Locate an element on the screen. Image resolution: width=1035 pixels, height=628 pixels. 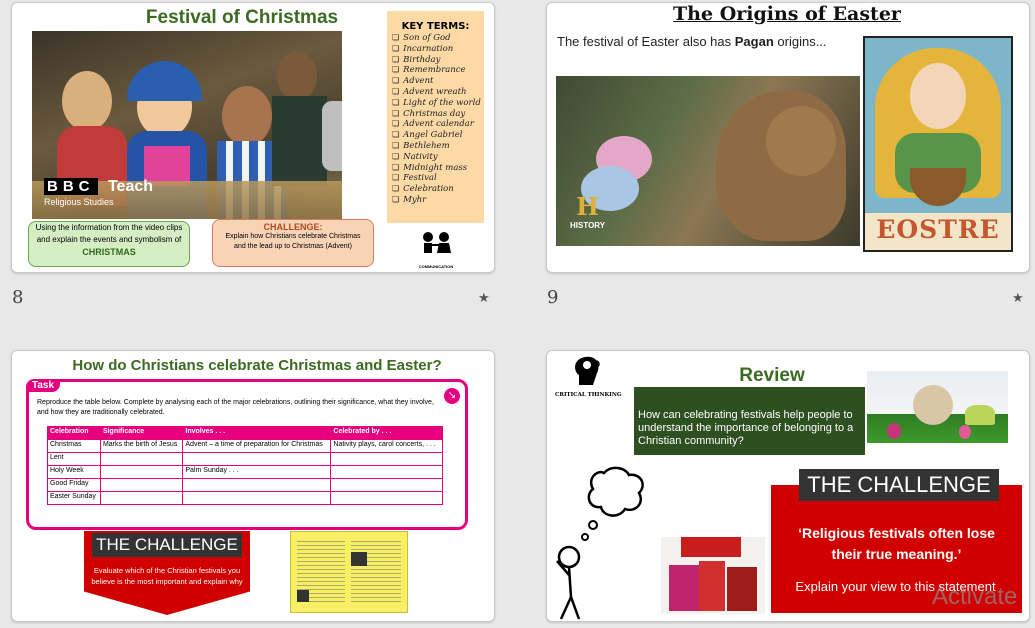
key-term-item: Remembrance is located at coordinates (438, 70).